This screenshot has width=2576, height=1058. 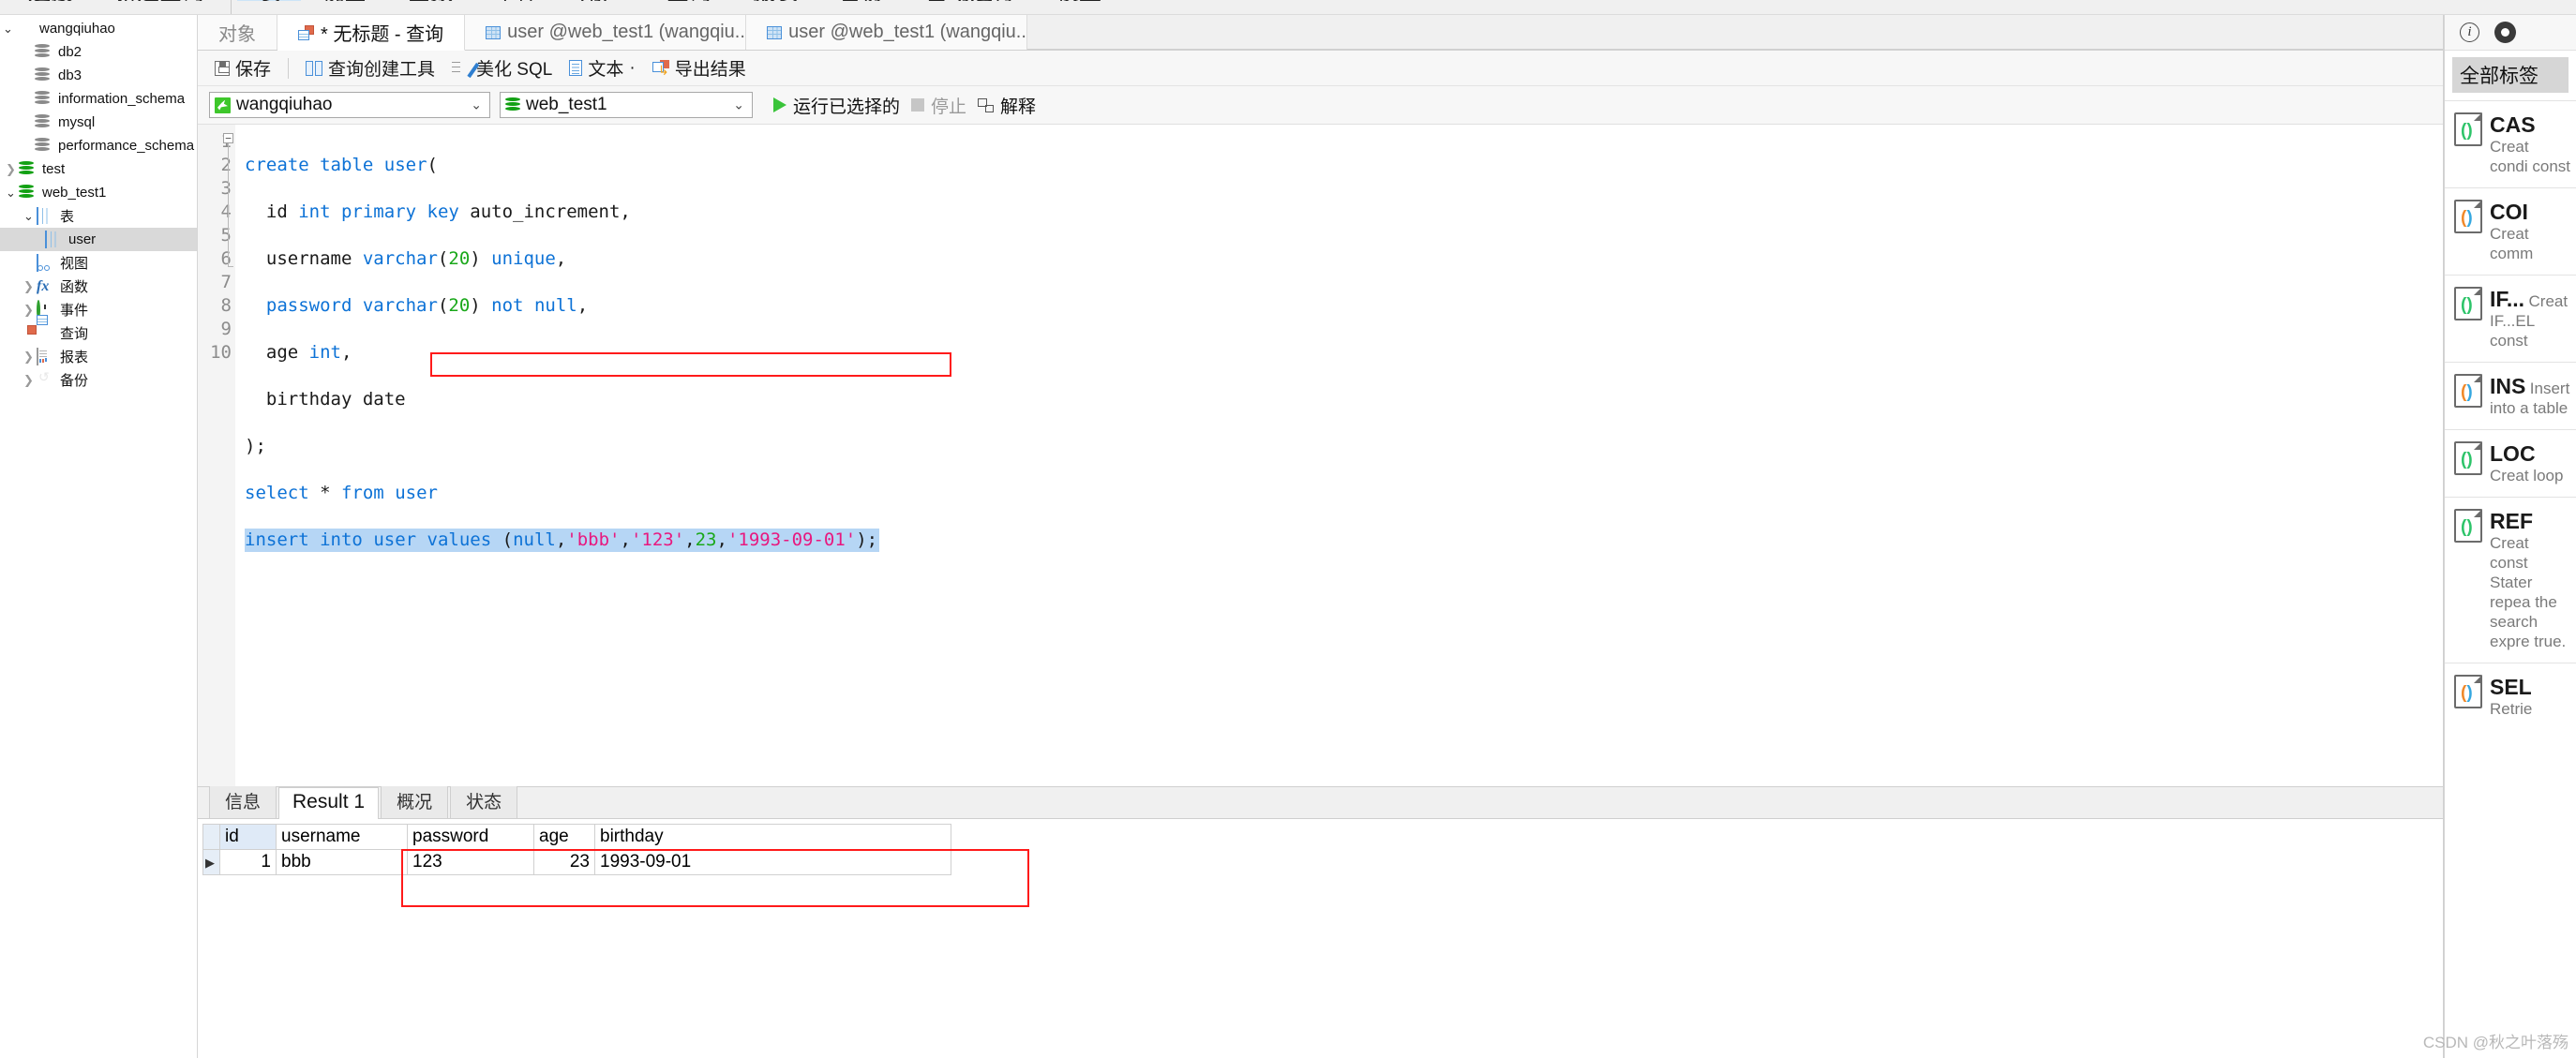 What do you see at coordinates (226, 235) in the screenshot?
I see `line-number: 5` at bounding box center [226, 235].